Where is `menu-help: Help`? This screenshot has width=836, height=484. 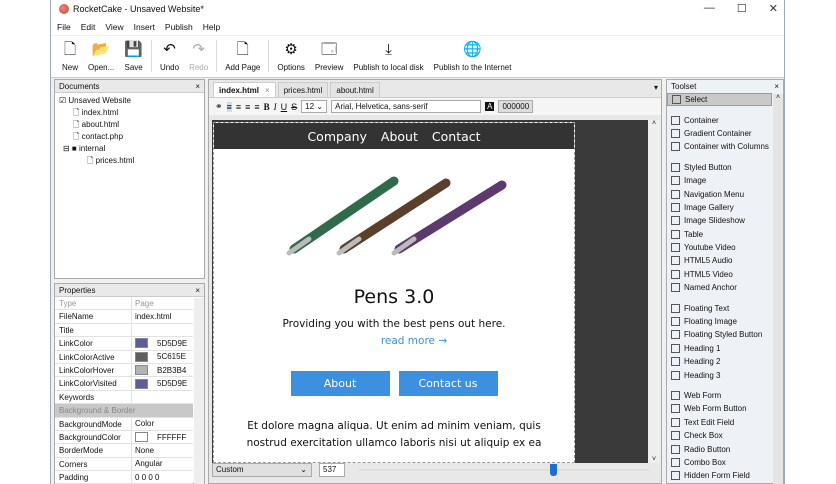
menu-help: Help is located at coordinates (211, 27).